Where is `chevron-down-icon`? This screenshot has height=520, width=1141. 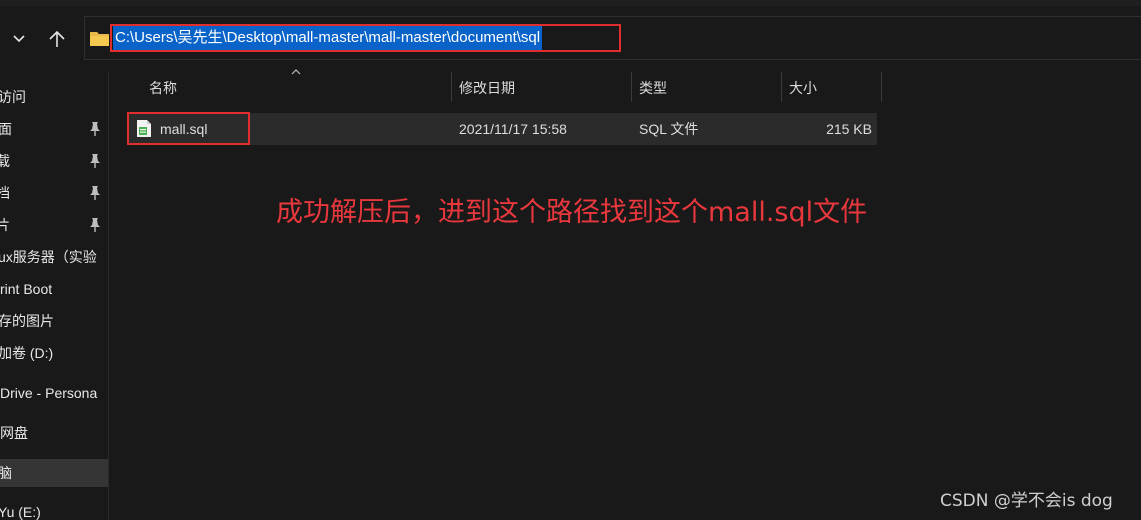 chevron-down-icon is located at coordinates (19, 39).